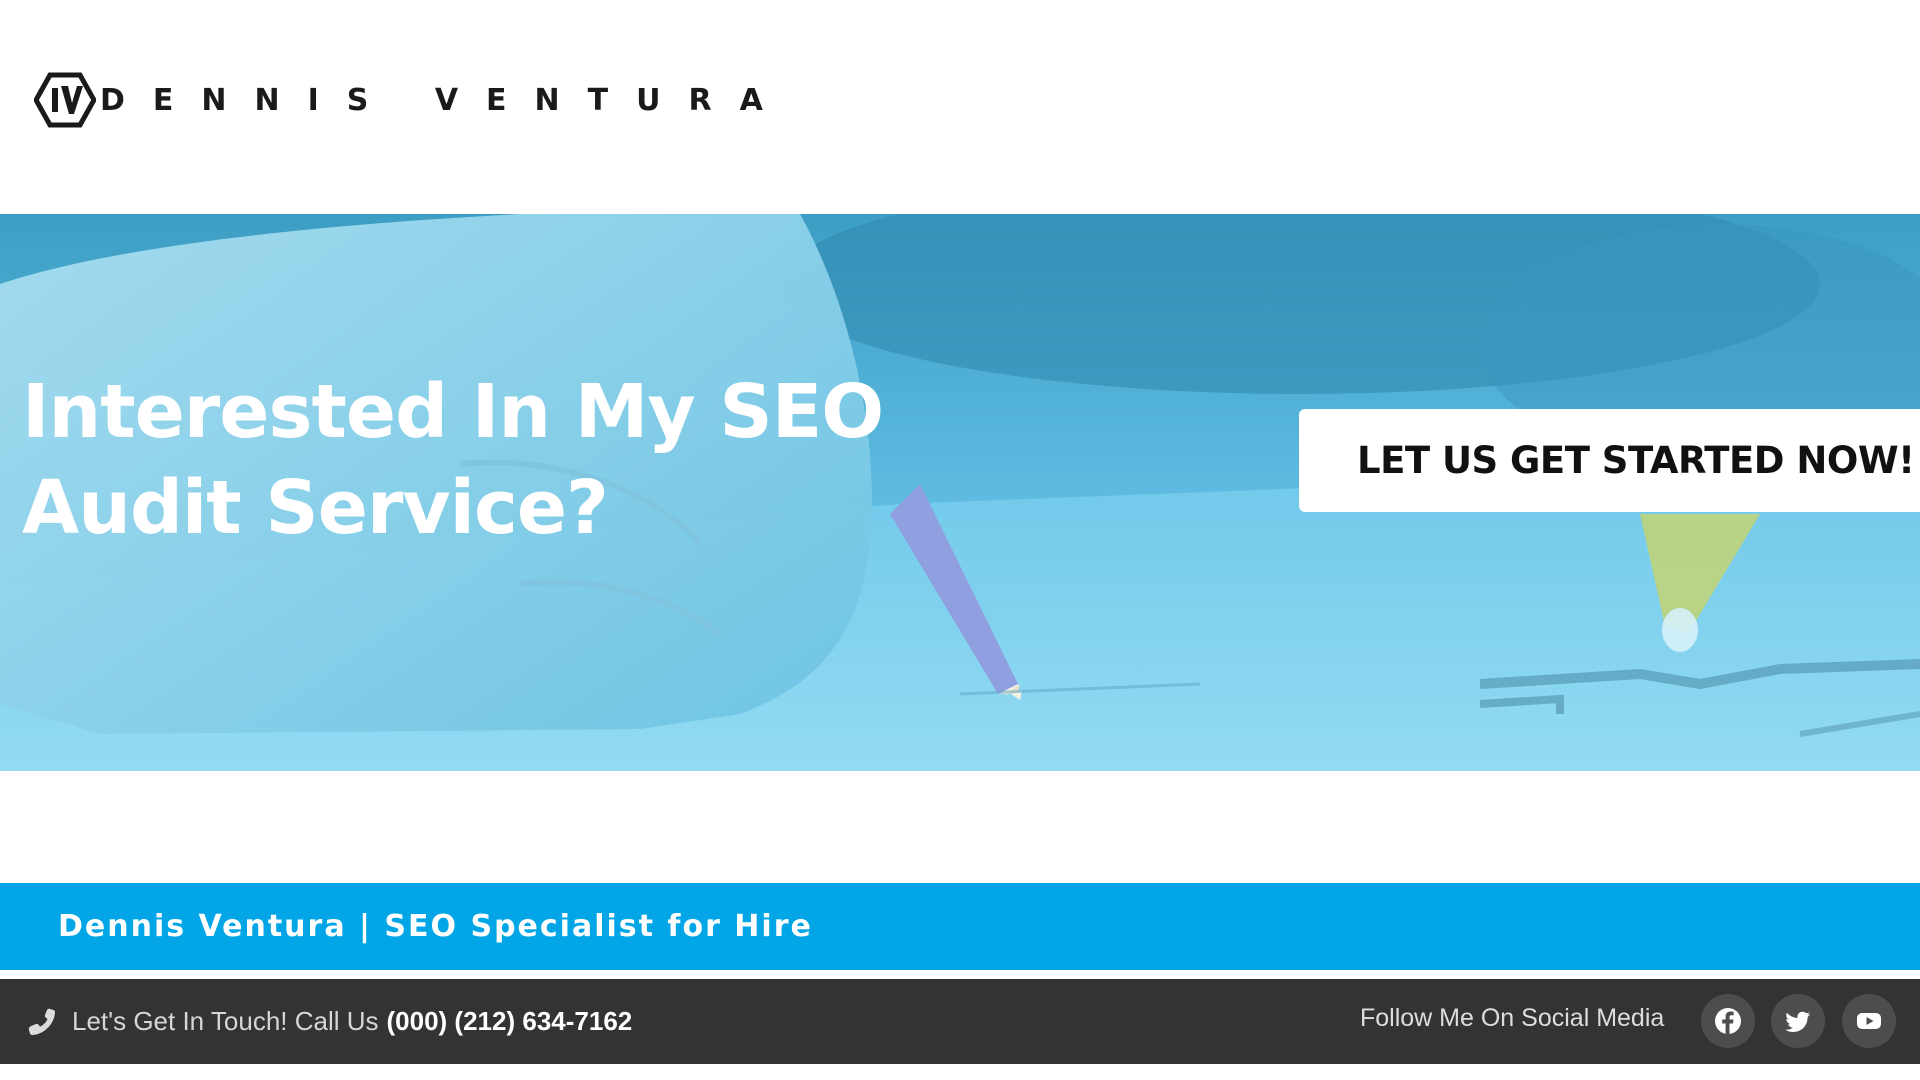 The width and height of the screenshot is (1920, 1080). Describe the element at coordinates (960, 926) in the screenshot. I see `tagline-bar: Dennis Ventura | SEO Specialist for Hire` at that location.